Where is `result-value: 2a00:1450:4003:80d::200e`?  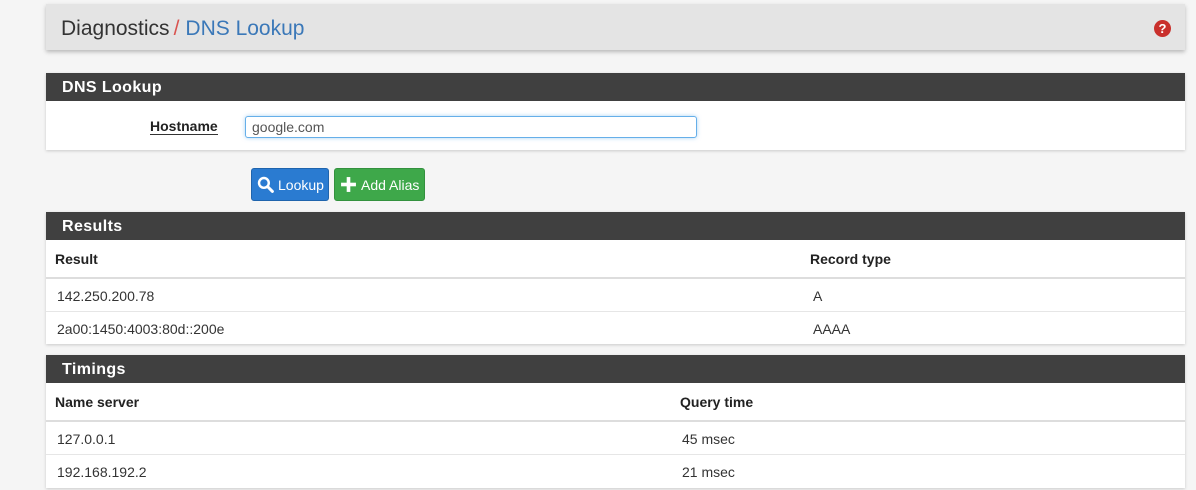 result-value: 2a00:1450:4003:80d::200e is located at coordinates (141, 329).